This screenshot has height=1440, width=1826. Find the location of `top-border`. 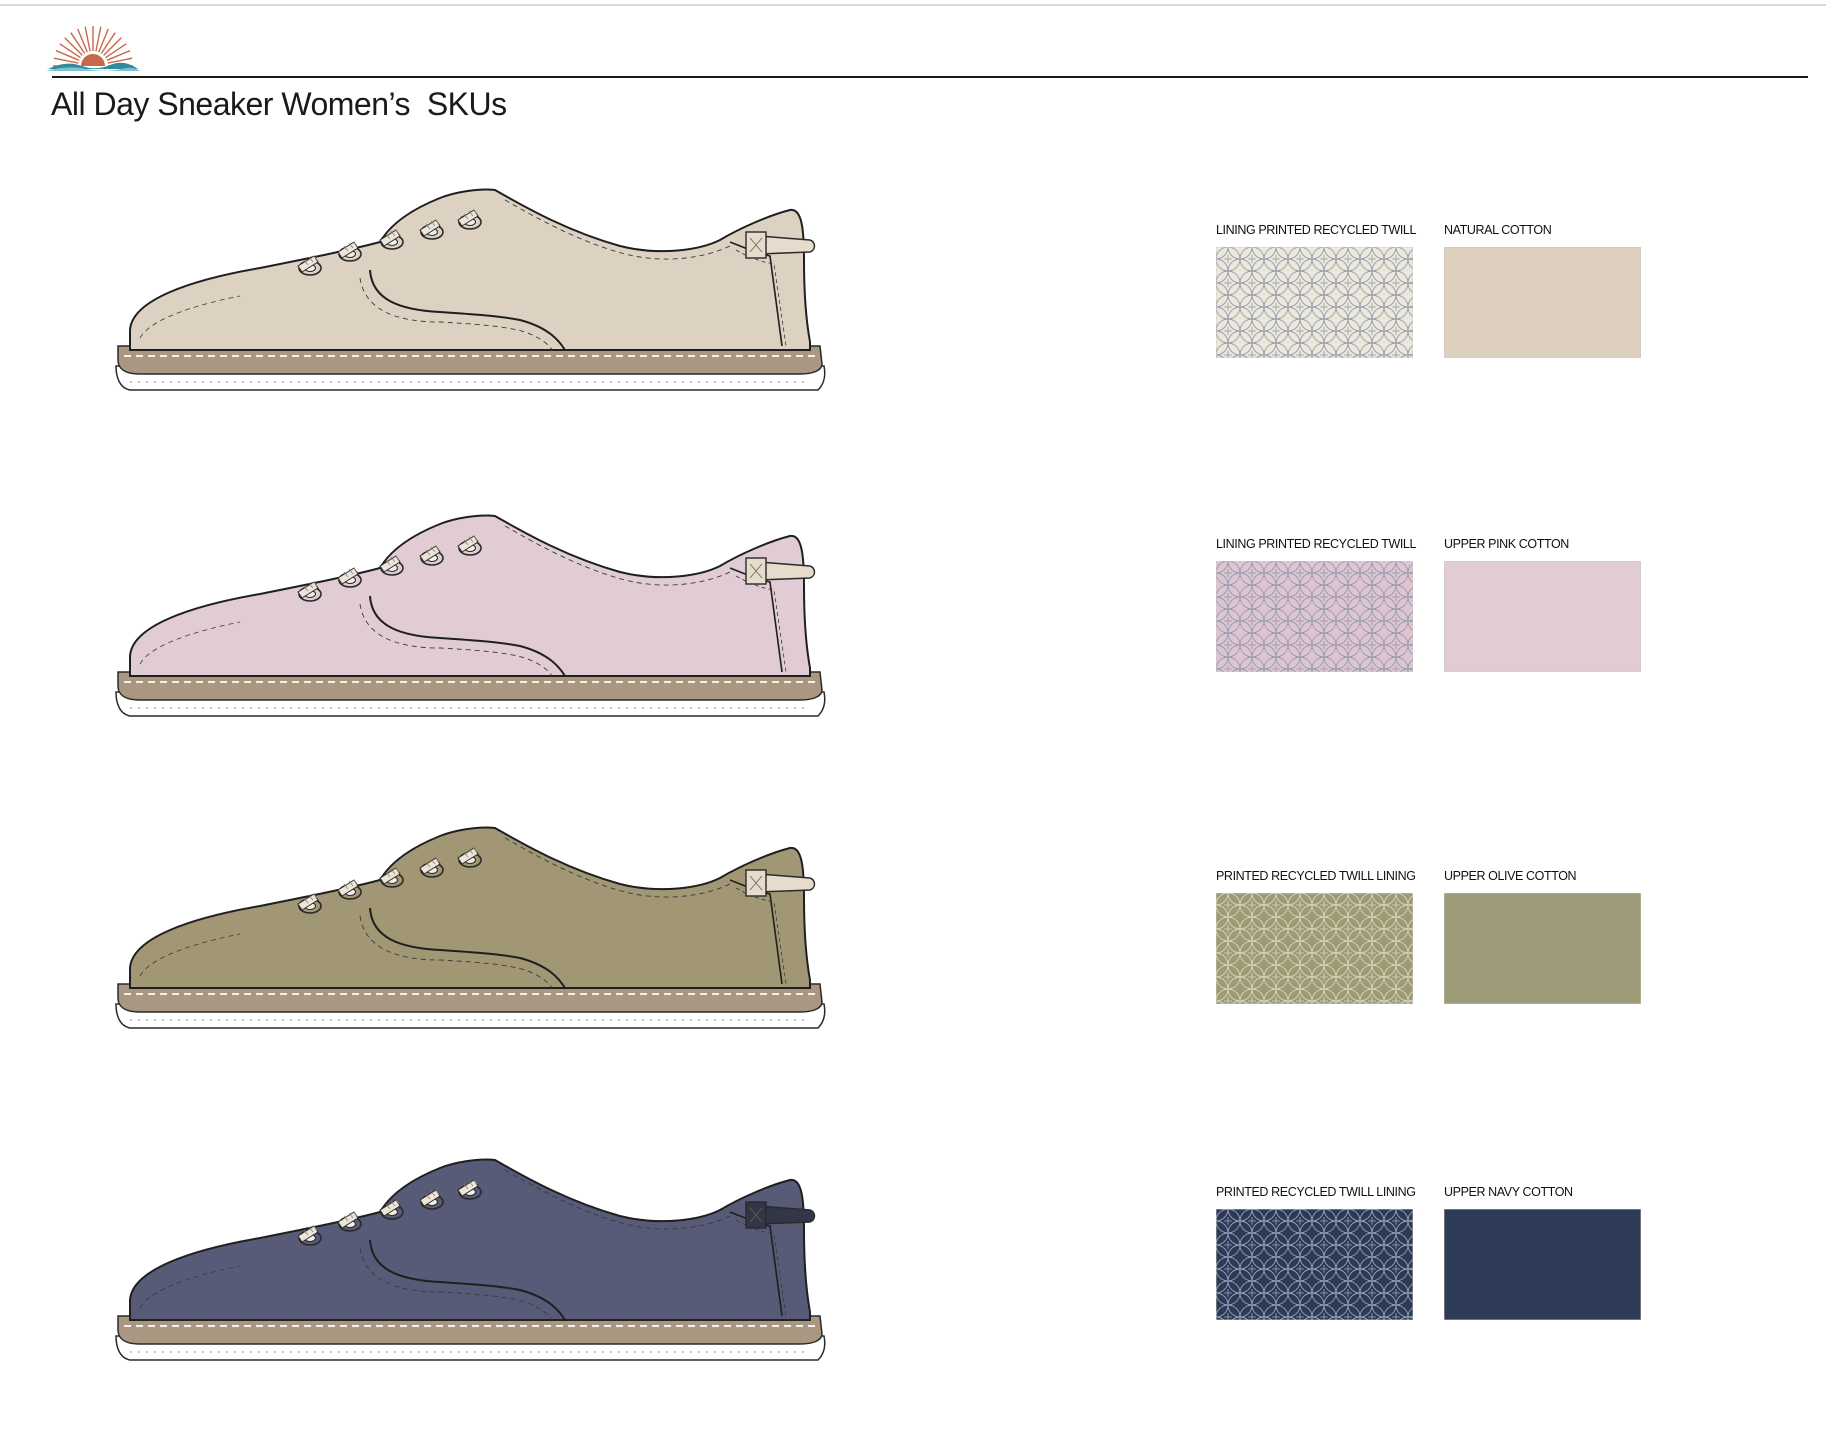

top-border is located at coordinates (913, 5).